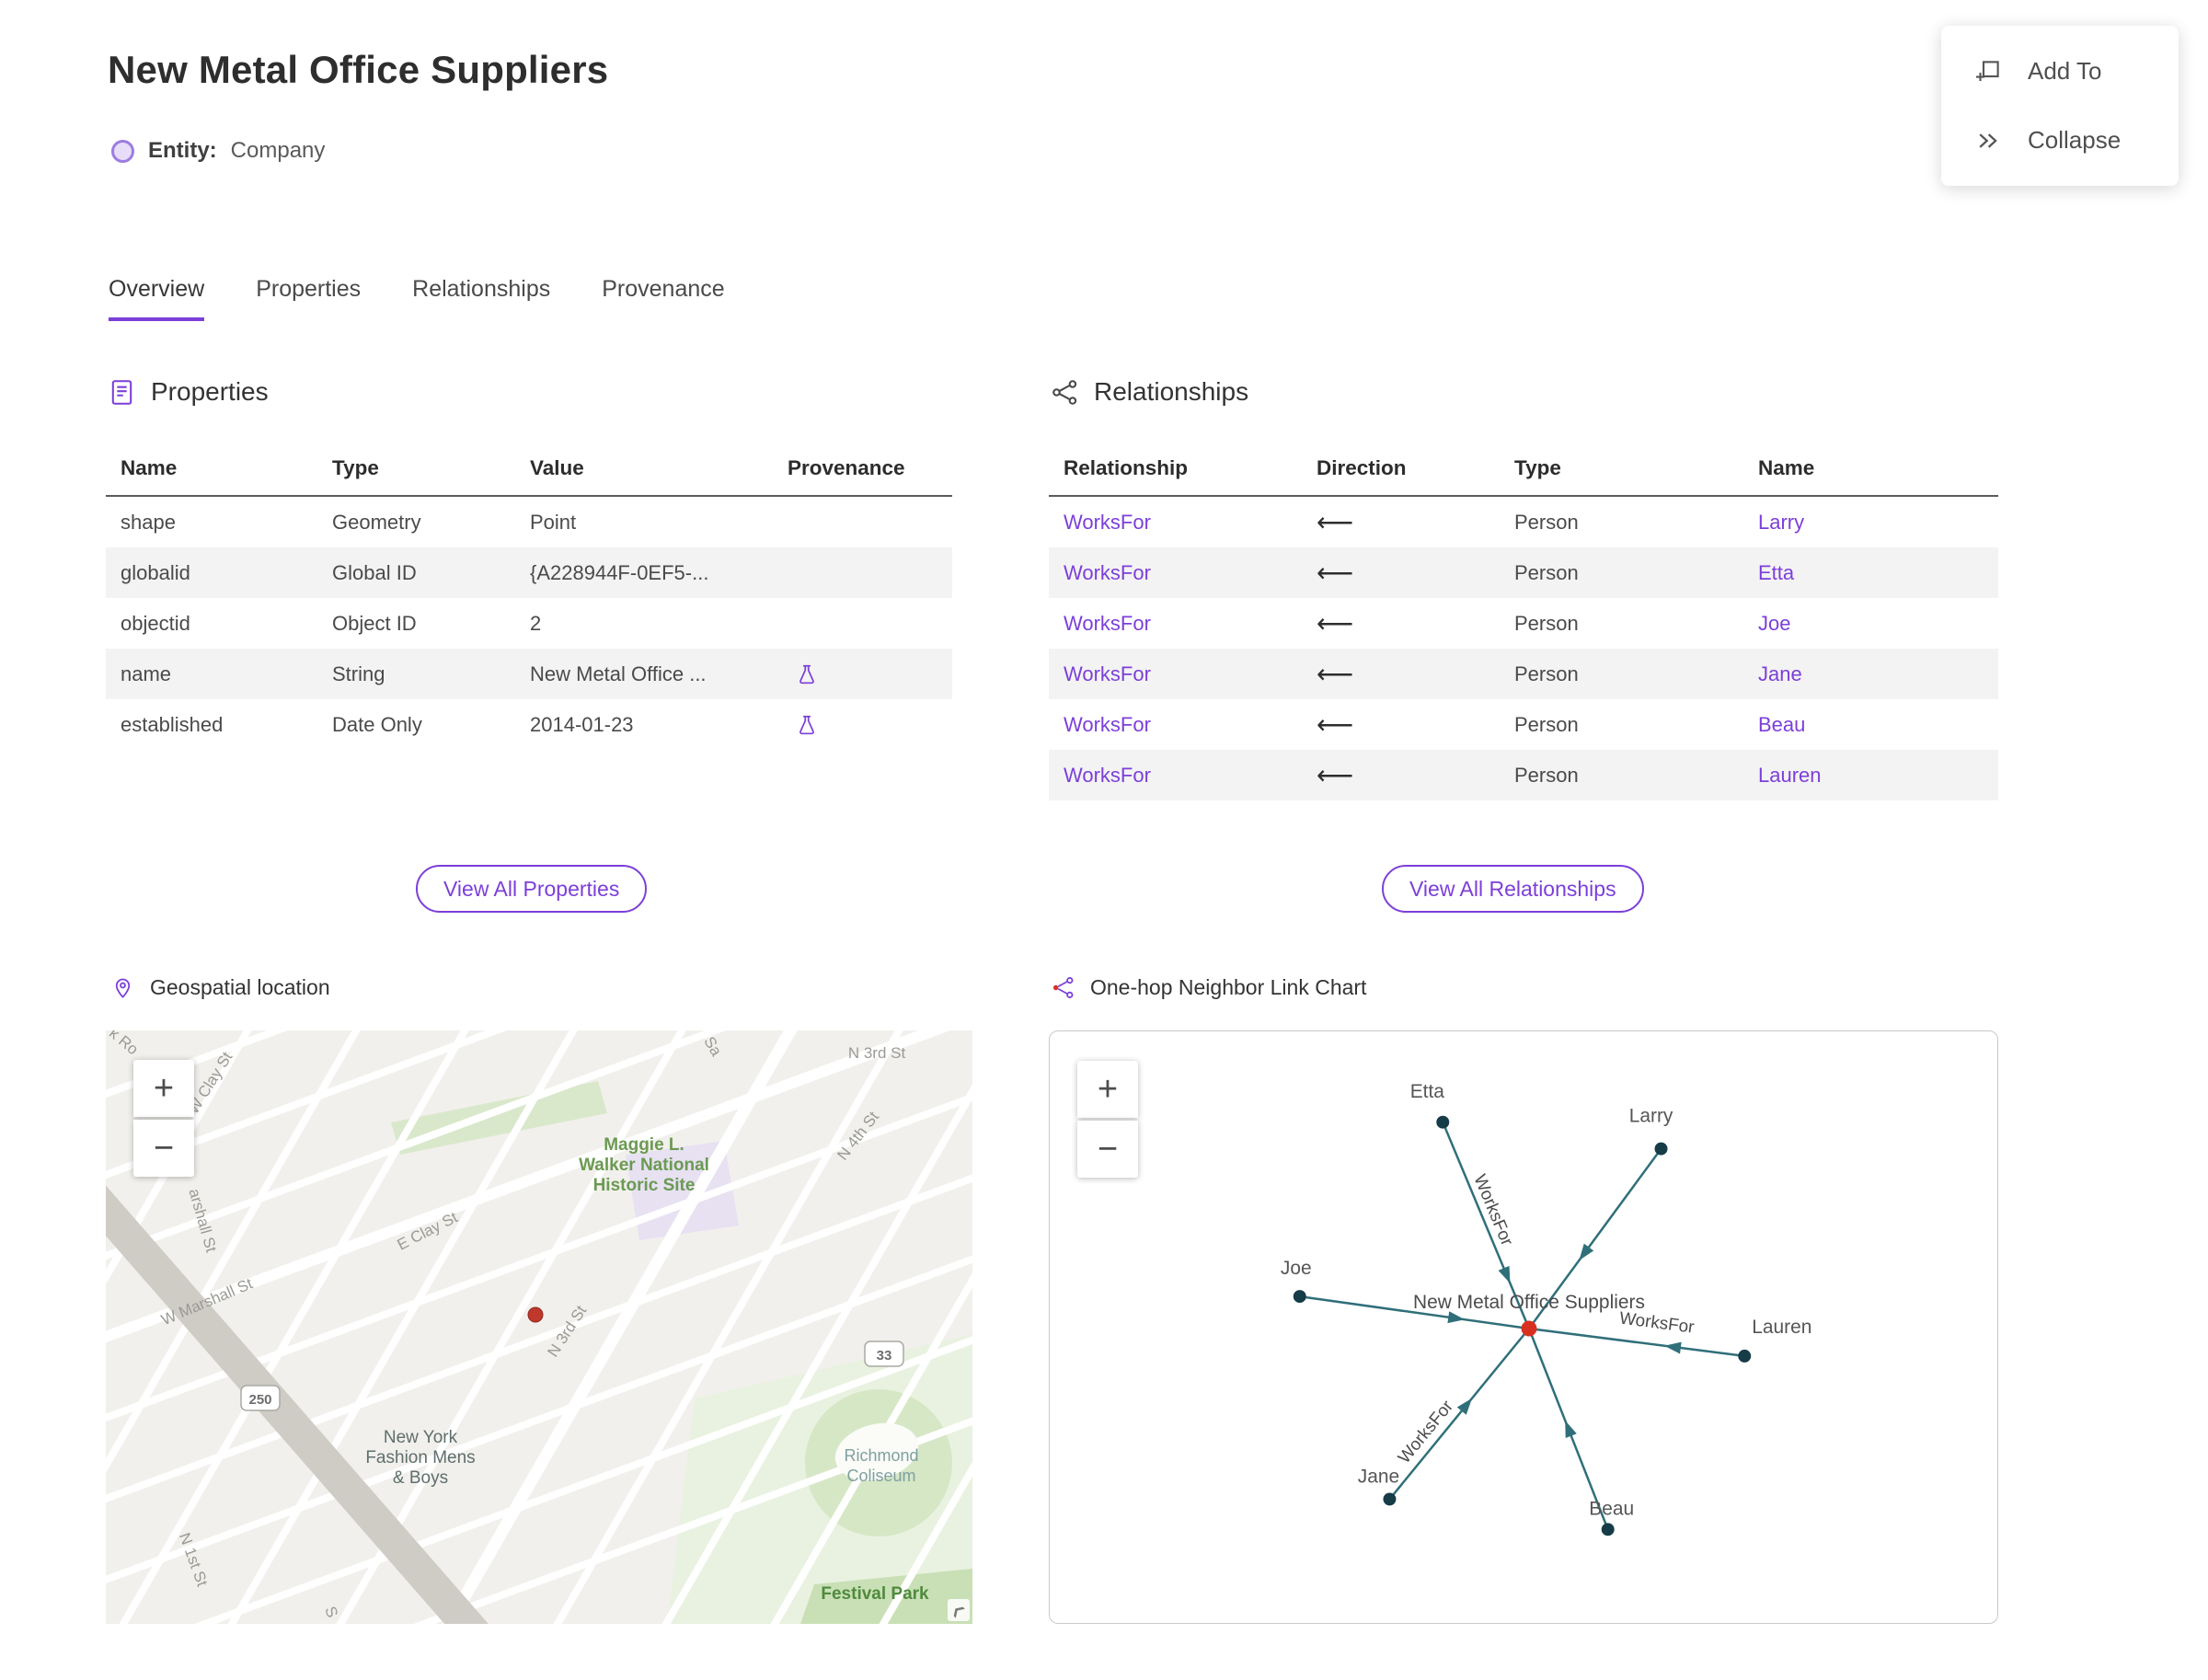 This screenshot has width=2208, height=1680. I want to click on node-etta, so click(1443, 1122).